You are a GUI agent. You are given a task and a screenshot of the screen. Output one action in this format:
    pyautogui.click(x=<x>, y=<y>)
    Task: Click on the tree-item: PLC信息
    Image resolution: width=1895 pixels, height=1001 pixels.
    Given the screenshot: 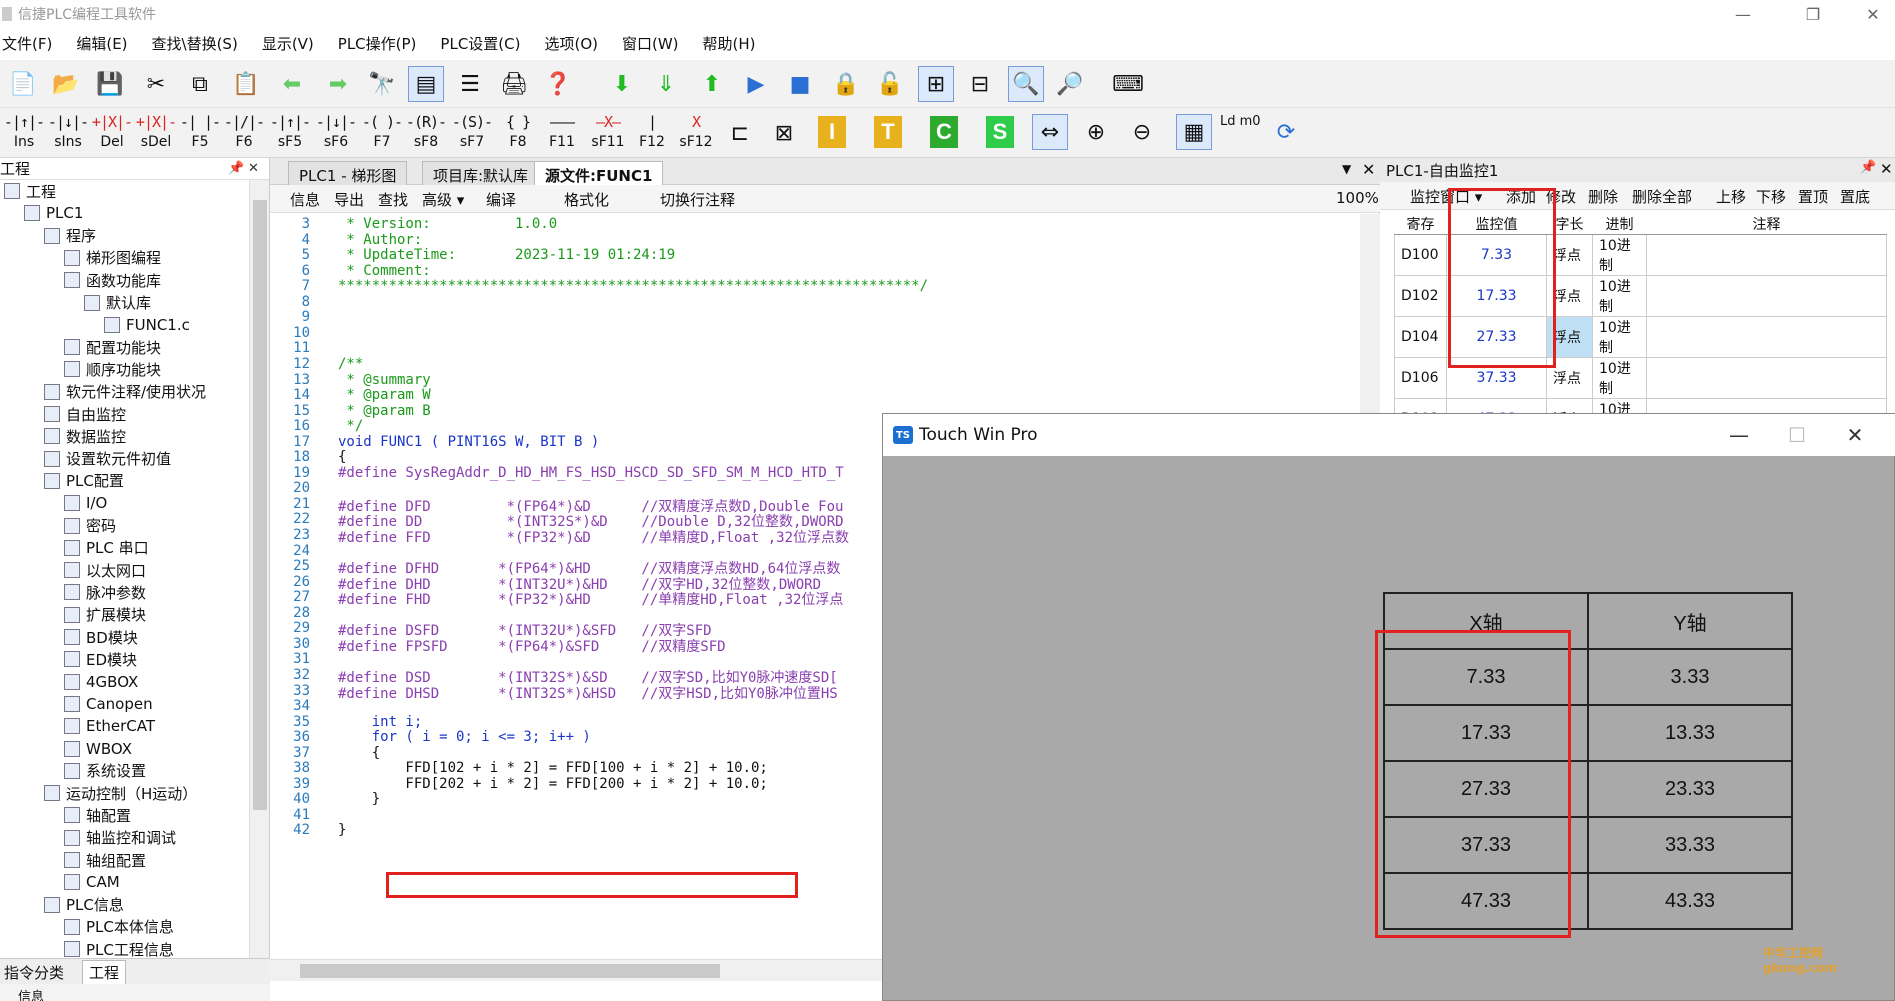 What is the action you would take?
    pyautogui.click(x=84, y=905)
    